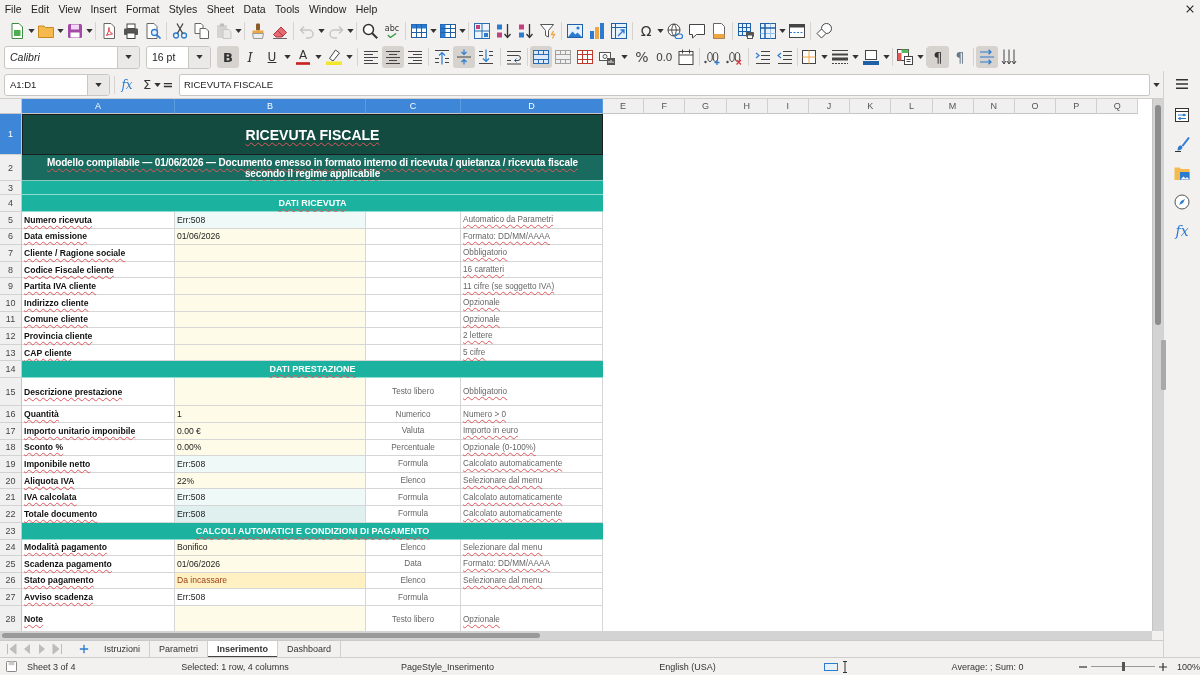 The height and width of the screenshot is (675, 1200). I want to click on sum-button: Σ, so click(147, 84).